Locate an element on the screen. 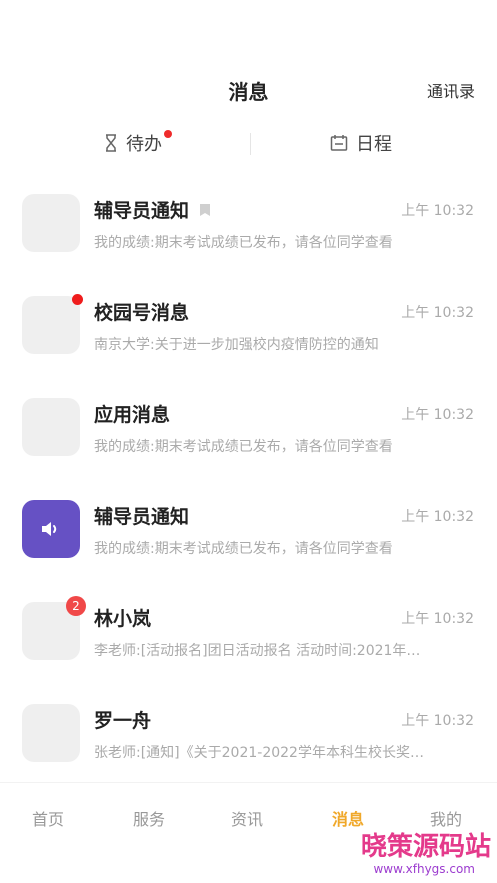  calendar-icon is located at coordinates (339, 143).